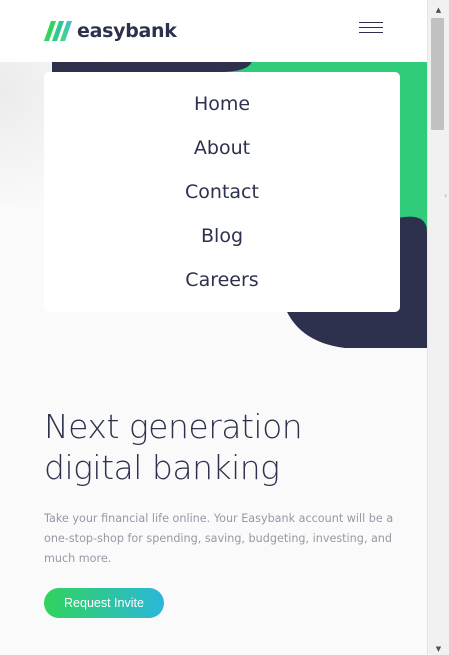 The height and width of the screenshot is (655, 449). What do you see at coordinates (438, 10) in the screenshot?
I see `scroll-up-arrow-icon: ▲` at bounding box center [438, 10].